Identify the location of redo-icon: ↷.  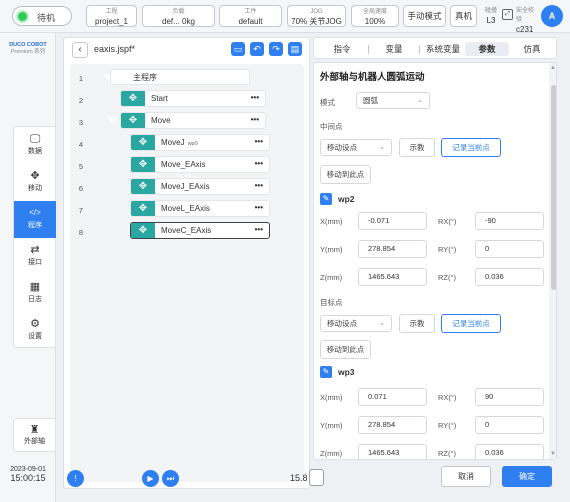
(276, 49).